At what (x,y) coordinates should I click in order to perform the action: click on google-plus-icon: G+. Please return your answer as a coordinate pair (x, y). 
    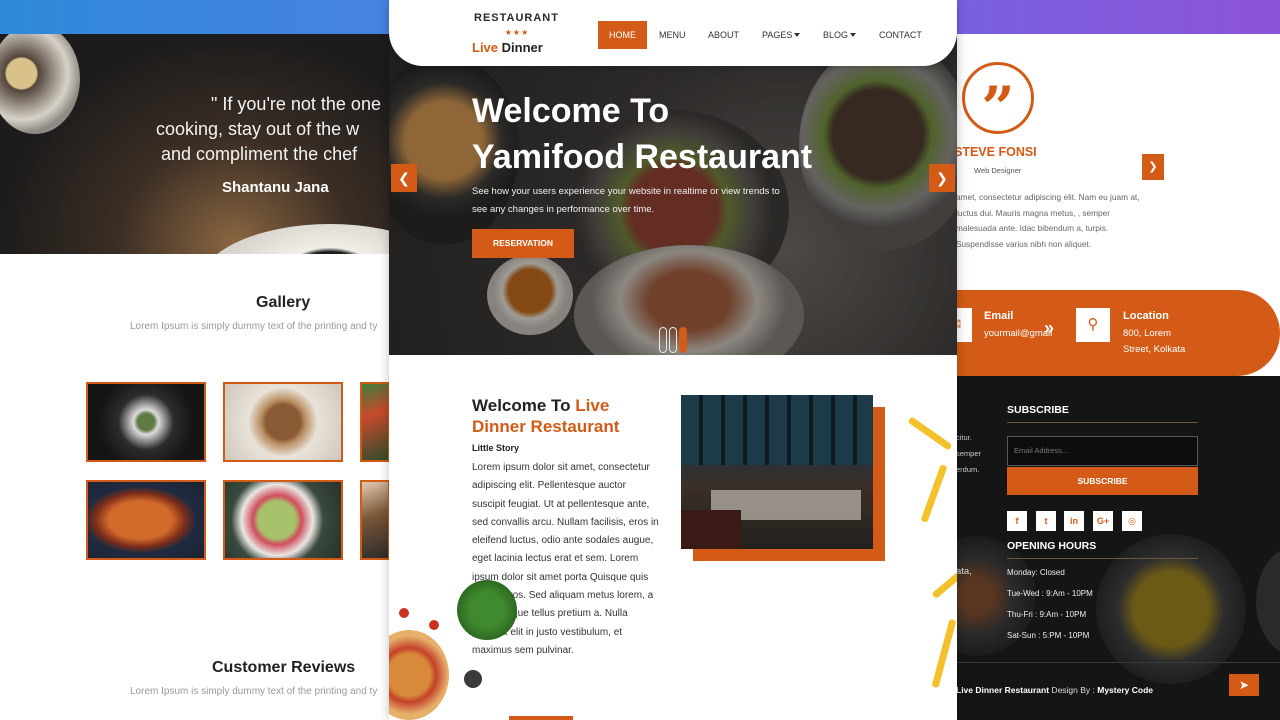
    Looking at the image, I should click on (1103, 521).